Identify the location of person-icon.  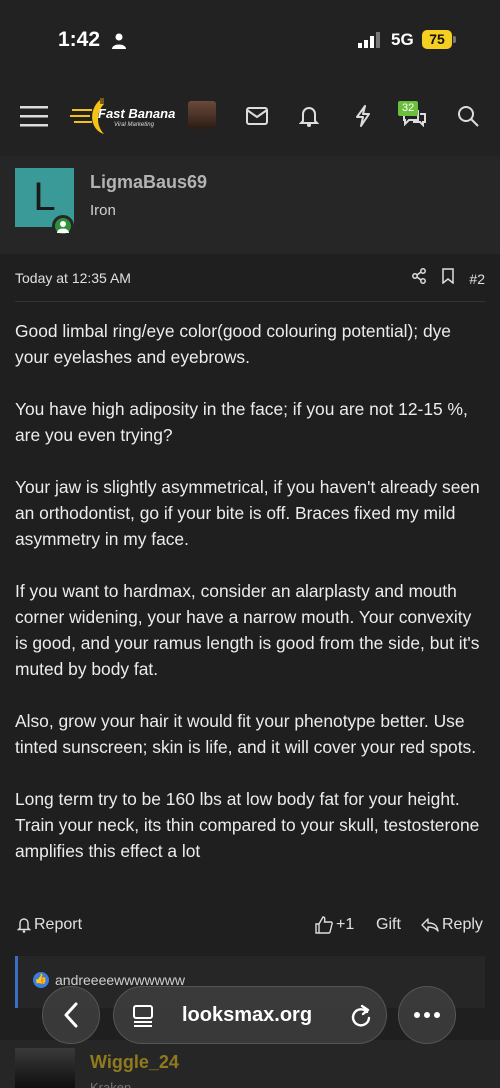
(119, 41).